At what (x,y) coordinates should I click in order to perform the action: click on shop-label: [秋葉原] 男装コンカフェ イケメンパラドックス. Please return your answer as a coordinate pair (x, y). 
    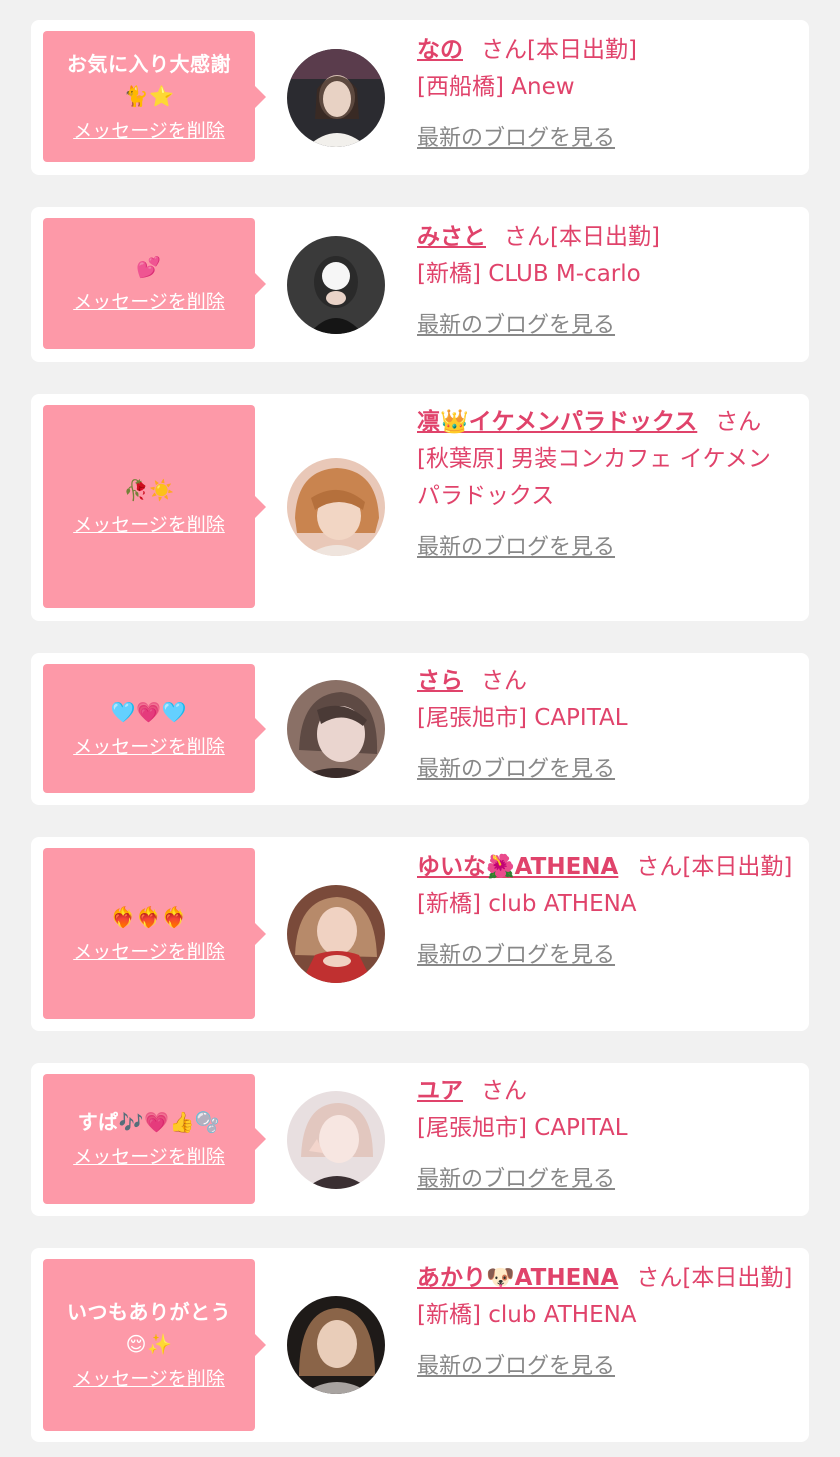
    Looking at the image, I should click on (594, 477).